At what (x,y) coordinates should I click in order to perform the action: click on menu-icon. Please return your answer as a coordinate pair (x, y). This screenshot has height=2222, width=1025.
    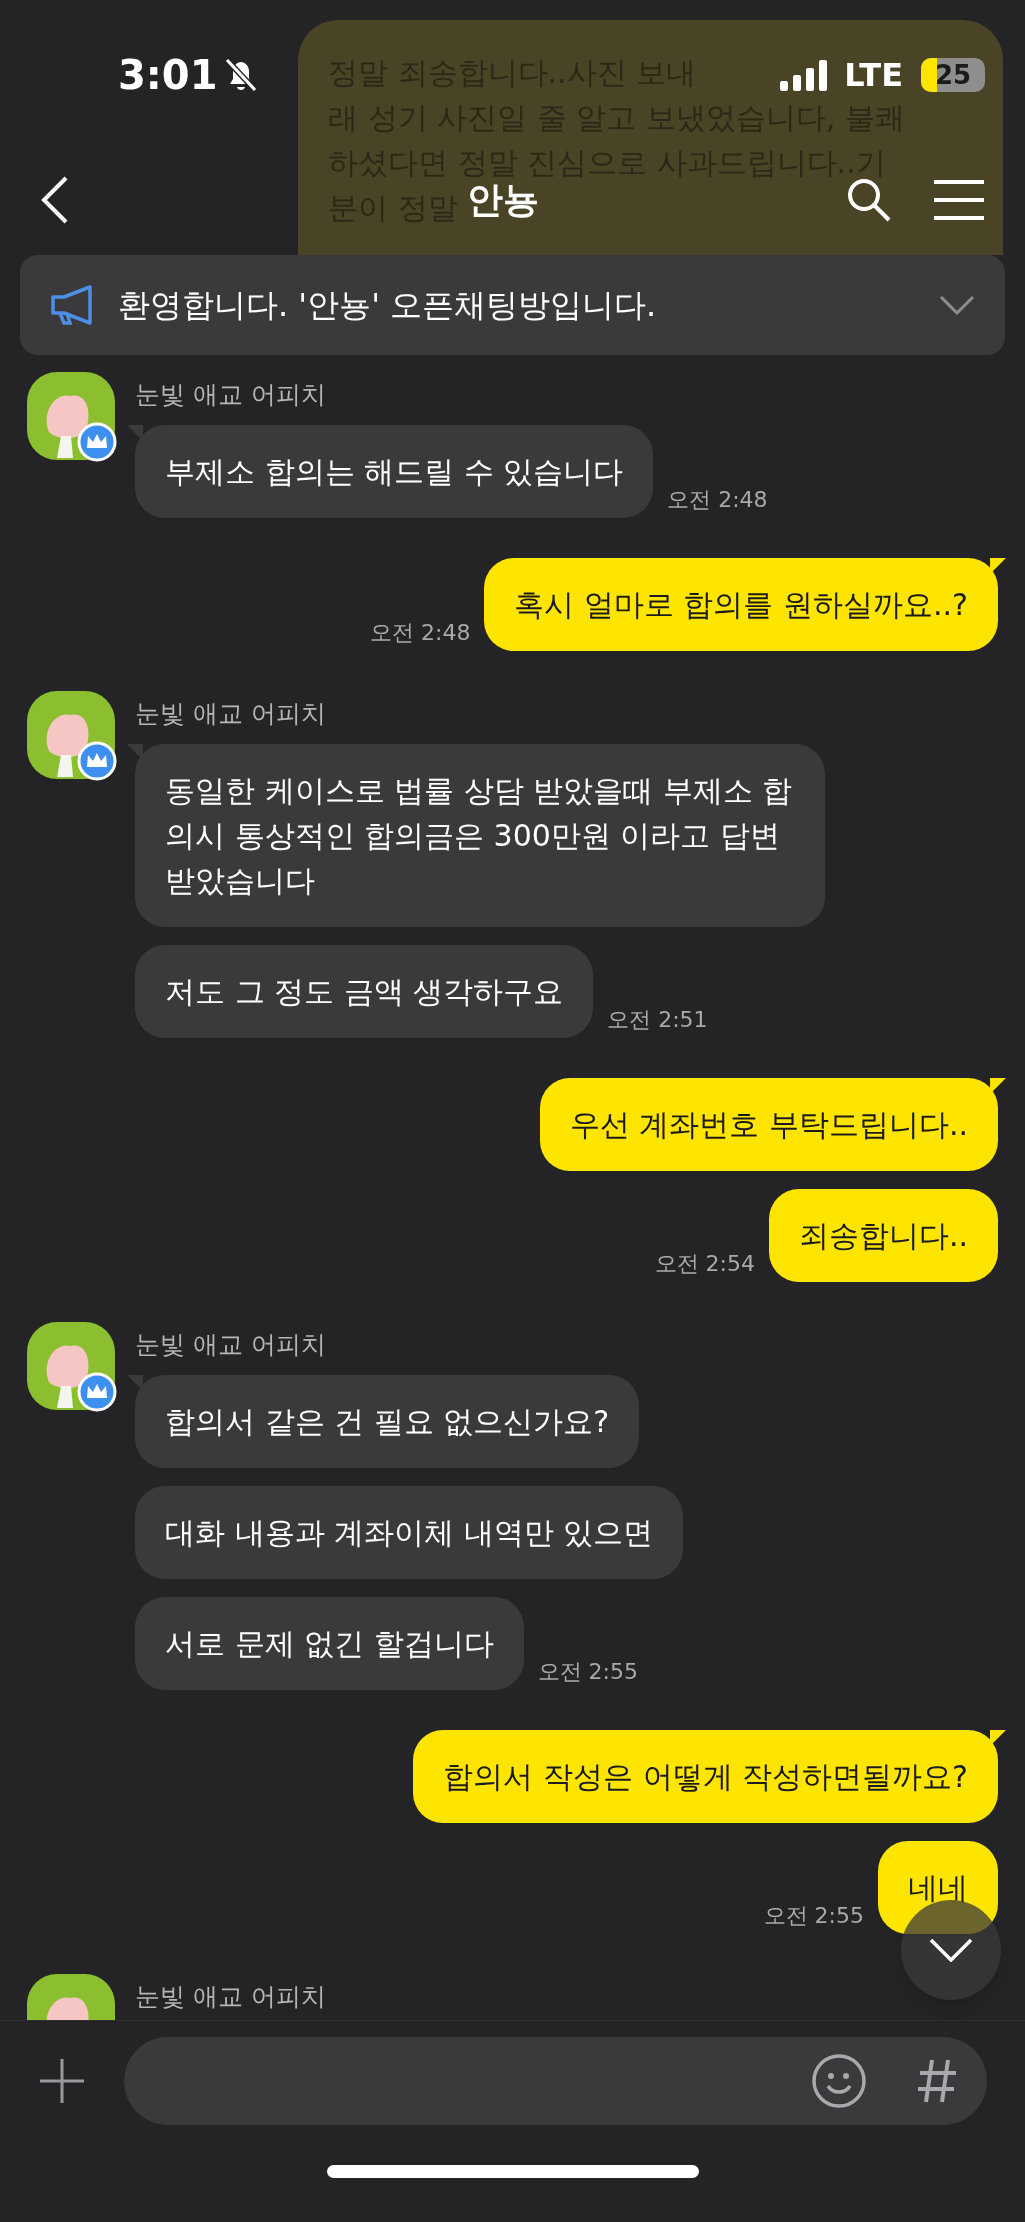
    Looking at the image, I should click on (959, 200).